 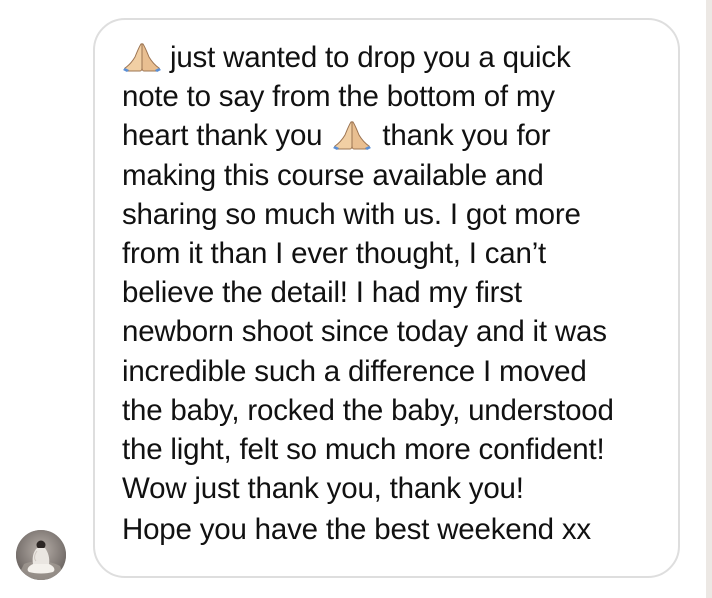 I want to click on message-line: making this course available and, so click(x=402, y=175).